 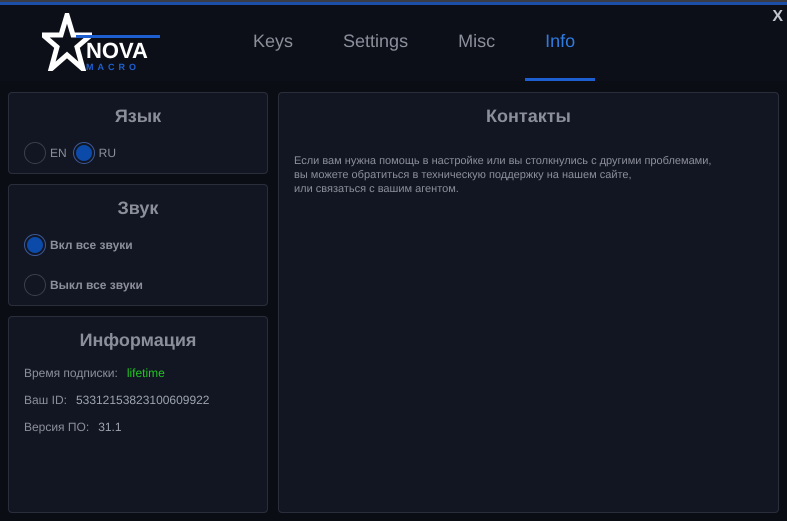 I want to click on contacts-text: Если вам нужна помощь в настройке или вы столкнулись с другими проблемами, вы можете обратиться в техническую поддержку на нашем сайте, или связаться с вашим агентом., so click(x=503, y=175).